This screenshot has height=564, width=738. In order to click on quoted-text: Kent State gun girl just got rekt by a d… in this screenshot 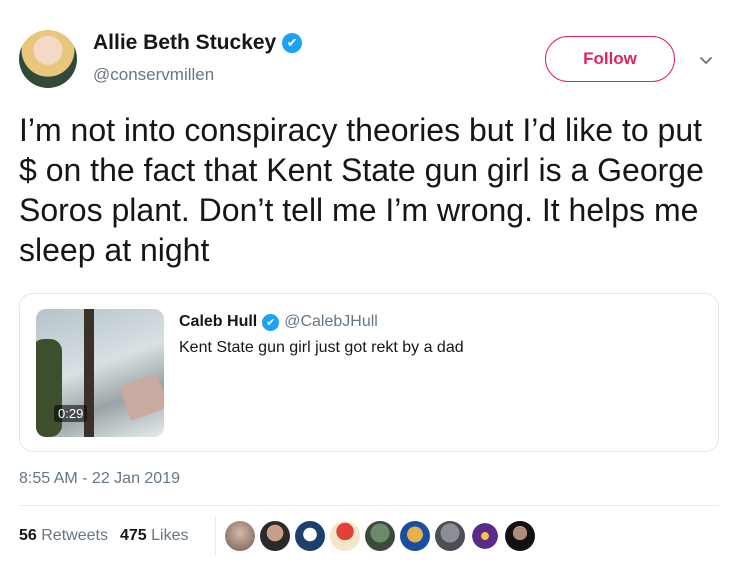, I will do `click(321, 347)`.